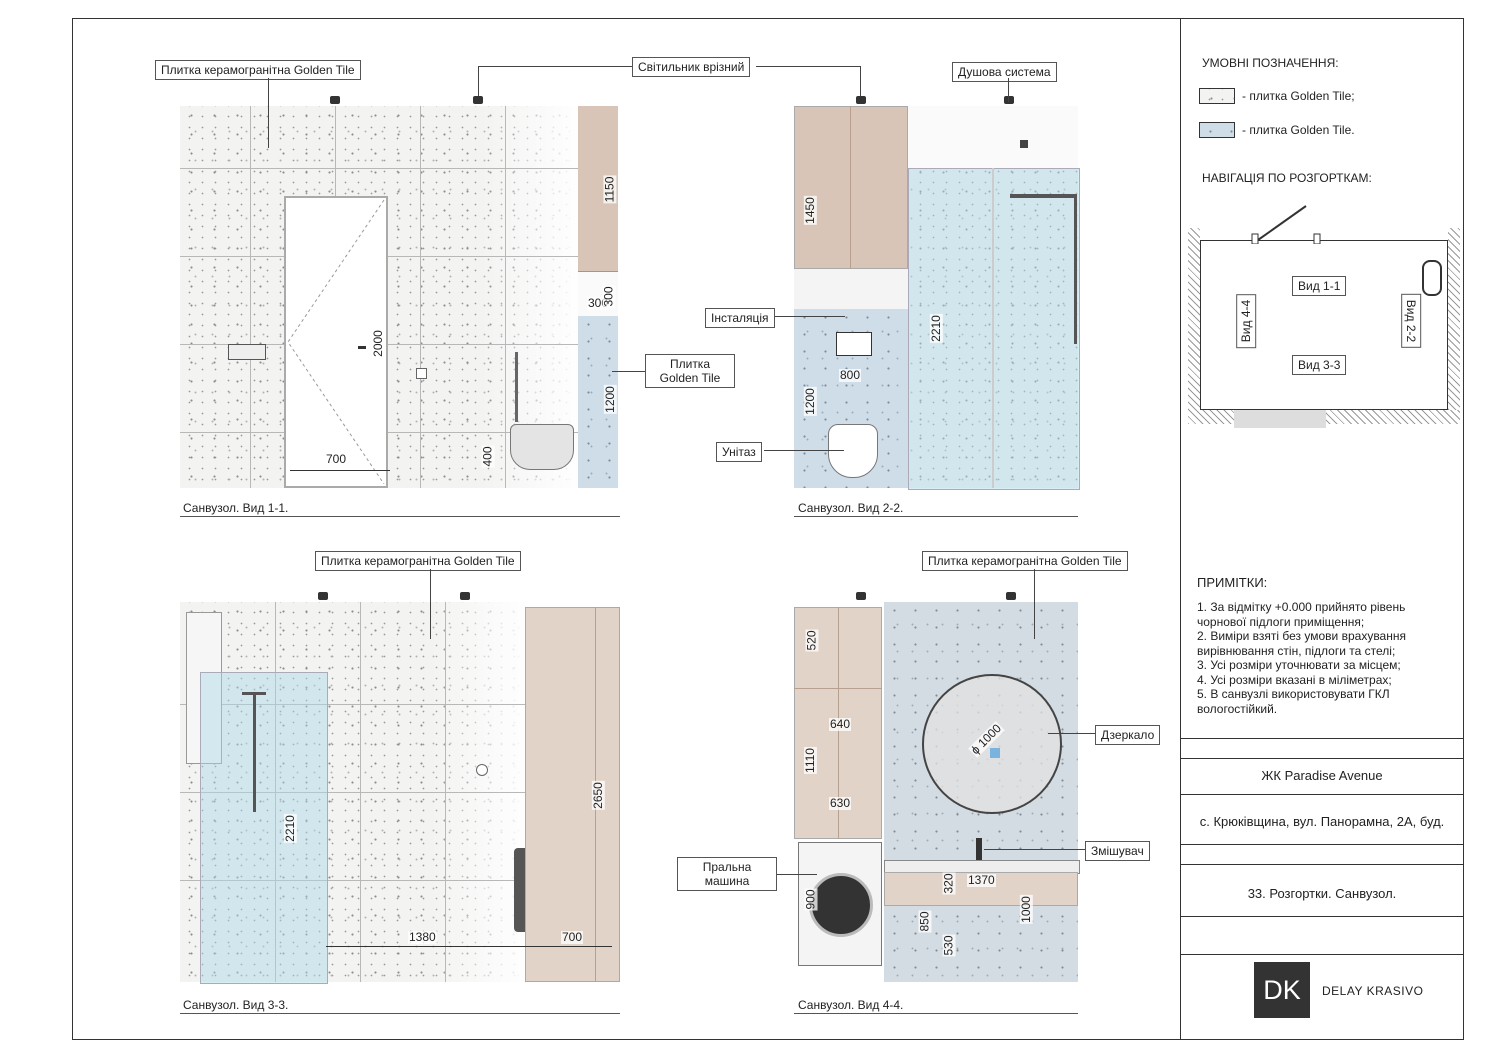 The height and width of the screenshot is (1061, 1500). I want to click on legend-item: - плитка Golden Tile;, so click(1298, 96).